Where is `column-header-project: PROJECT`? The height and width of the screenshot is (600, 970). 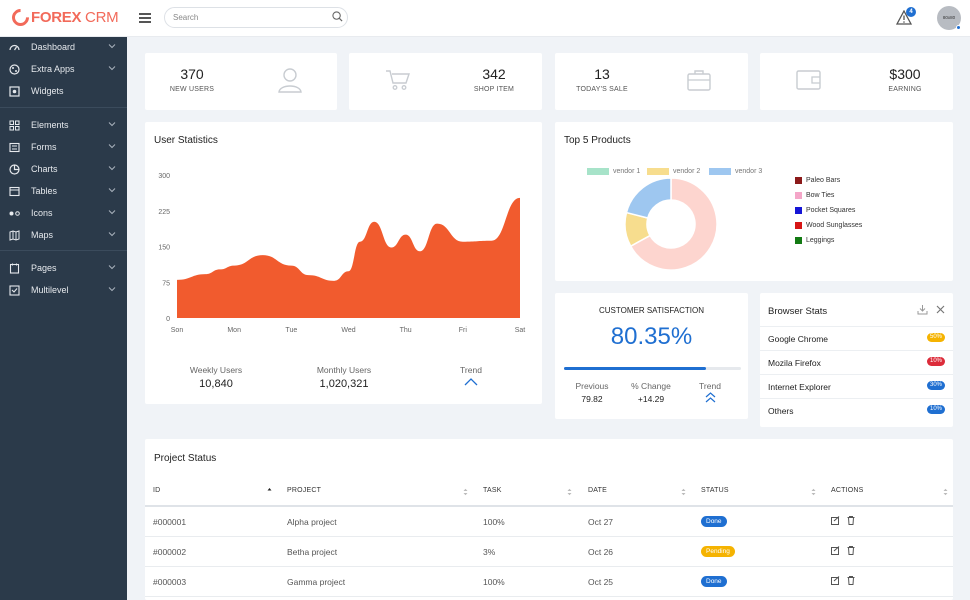
column-header-project: PROJECT is located at coordinates (304, 490).